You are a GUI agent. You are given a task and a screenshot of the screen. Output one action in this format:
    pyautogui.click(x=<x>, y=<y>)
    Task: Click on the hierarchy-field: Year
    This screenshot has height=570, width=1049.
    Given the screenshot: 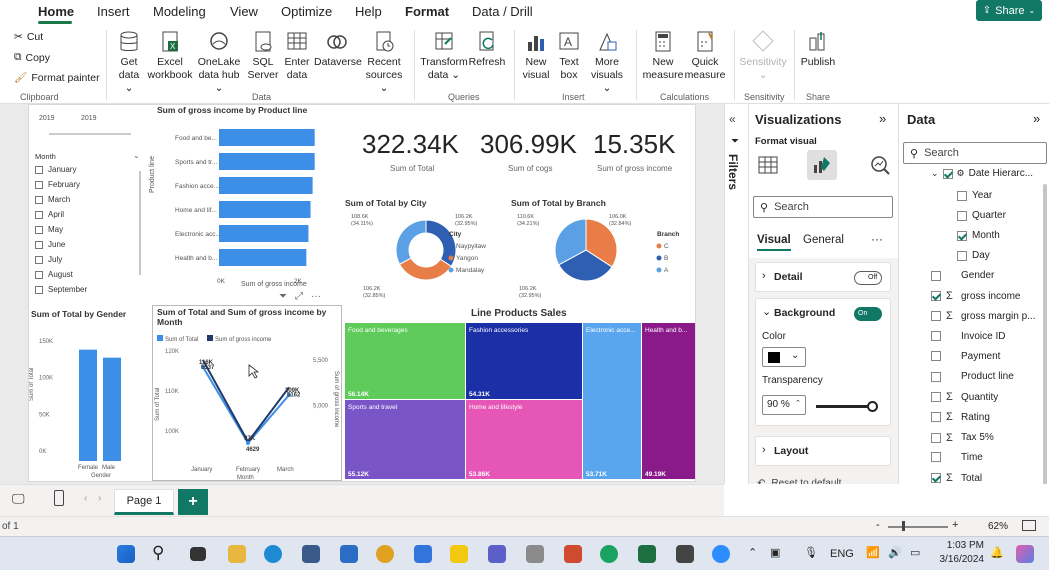 What is the action you would take?
    pyautogui.click(x=974, y=195)
    